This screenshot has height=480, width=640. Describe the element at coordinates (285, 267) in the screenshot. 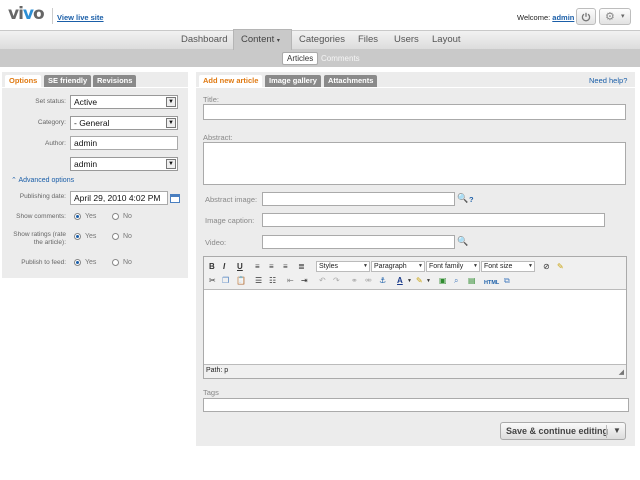

I see `align-right-icon: ≡` at that location.